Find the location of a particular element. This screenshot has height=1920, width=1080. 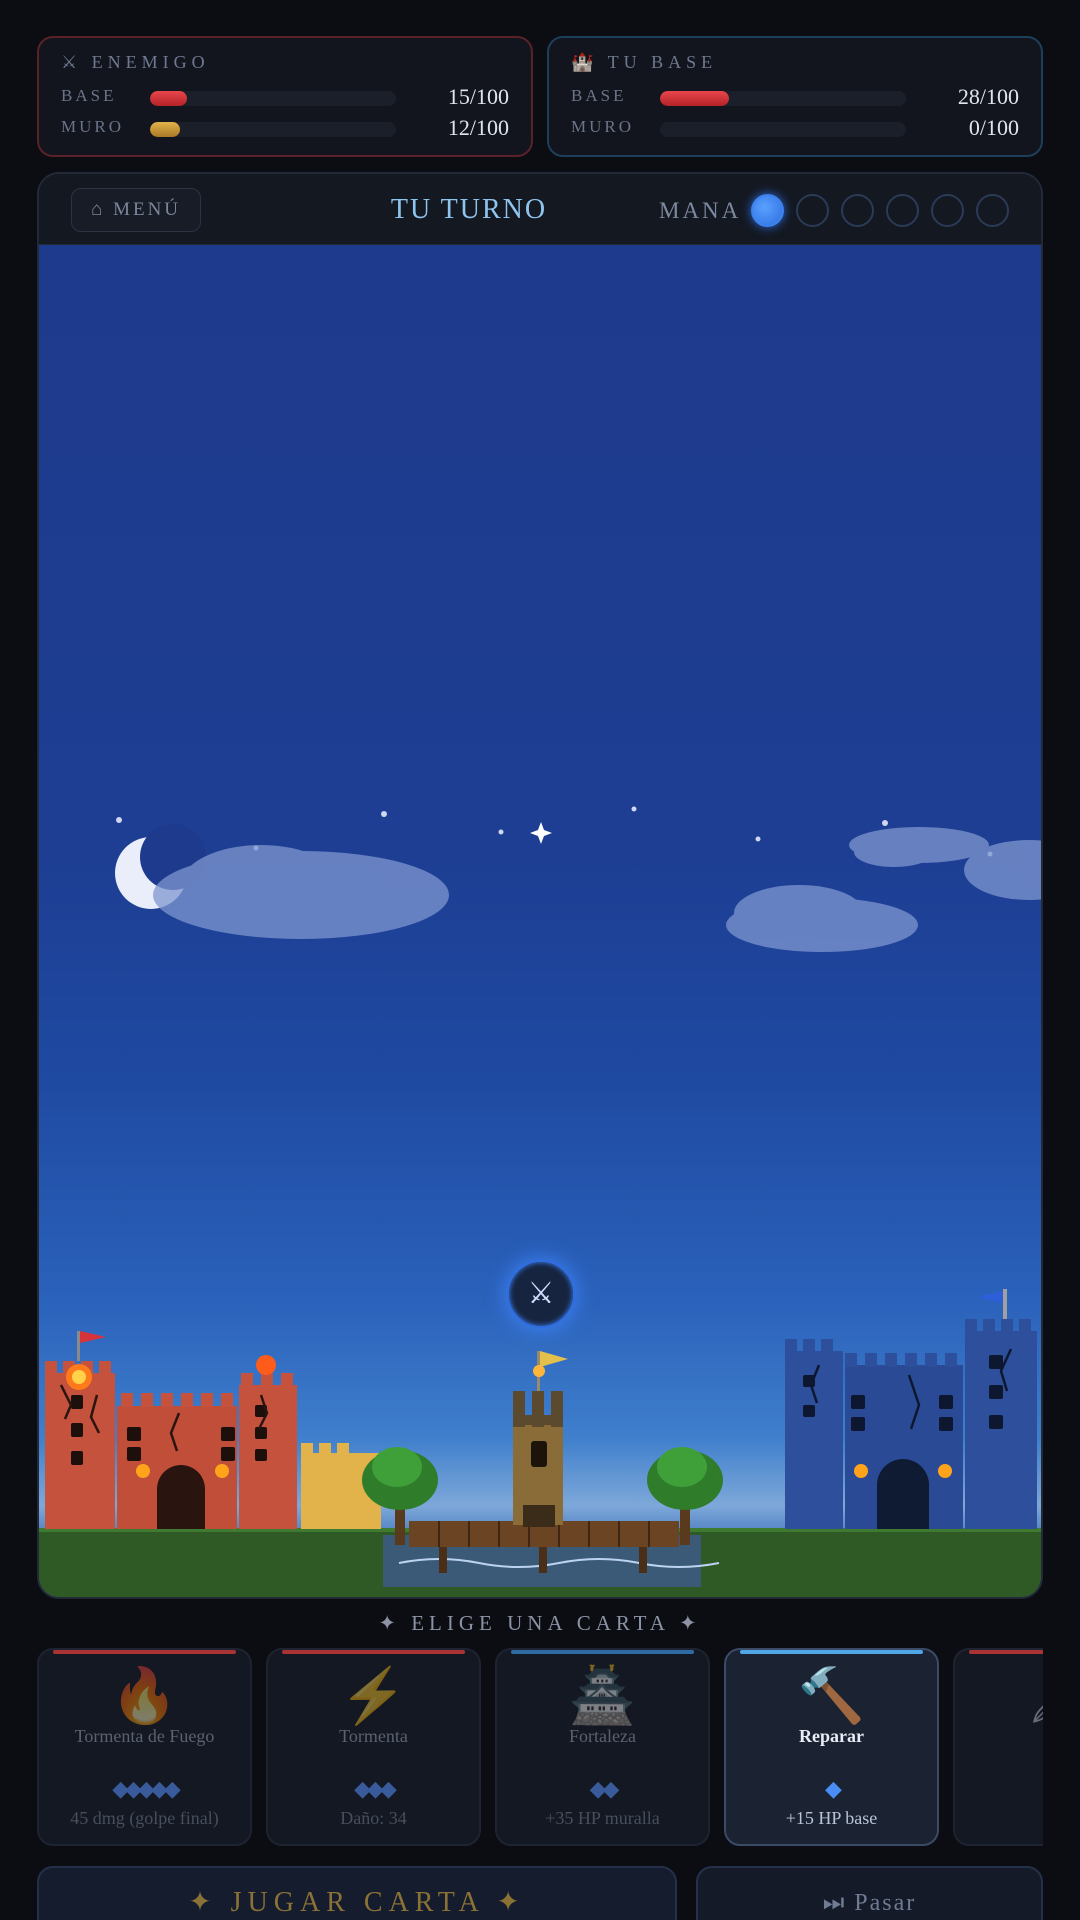

card-name: Tormenta is located at coordinates (373, 1736).